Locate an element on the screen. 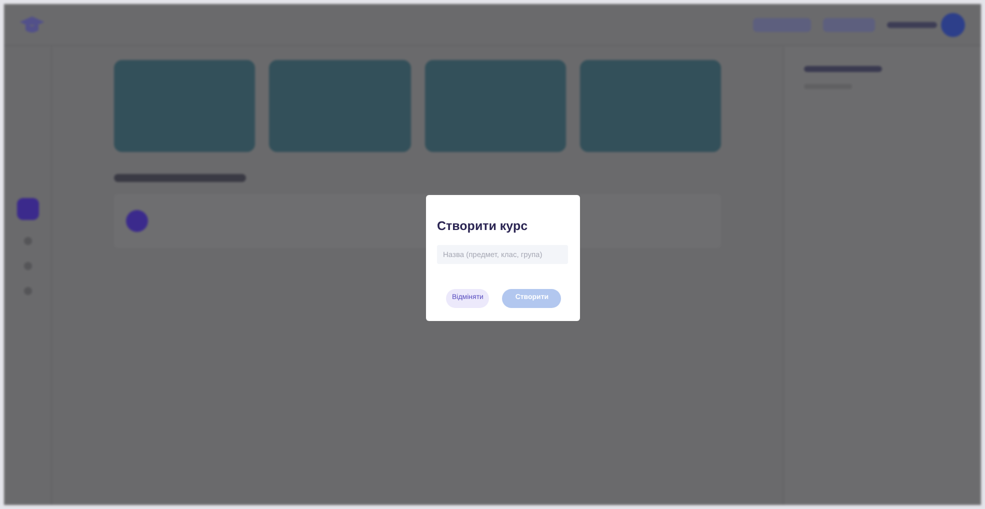 Image resolution: width=985 pixels, height=509 pixels. user-name-bar is located at coordinates (912, 25).